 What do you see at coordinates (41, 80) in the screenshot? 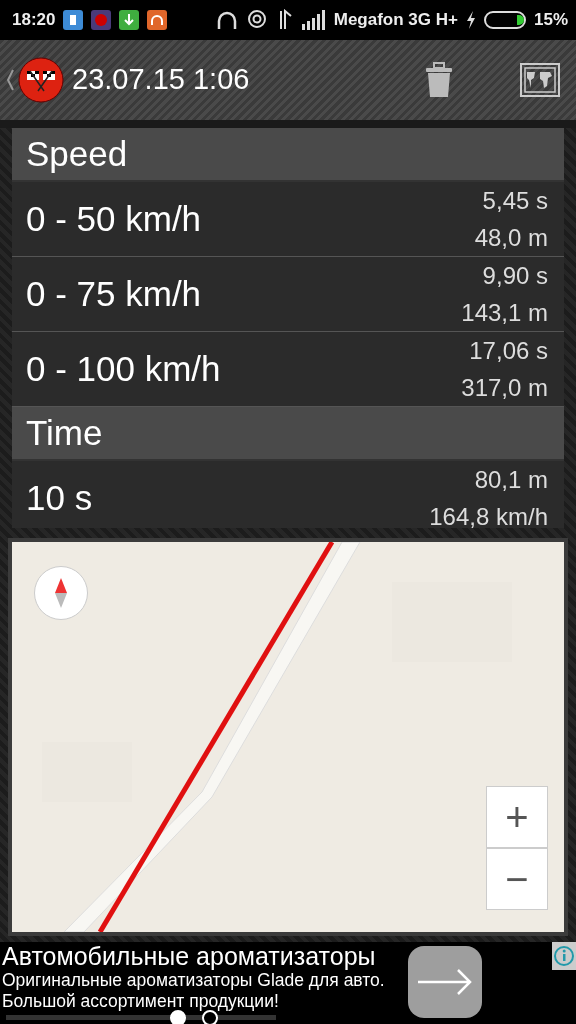
I see `racing-flags-icon` at bounding box center [41, 80].